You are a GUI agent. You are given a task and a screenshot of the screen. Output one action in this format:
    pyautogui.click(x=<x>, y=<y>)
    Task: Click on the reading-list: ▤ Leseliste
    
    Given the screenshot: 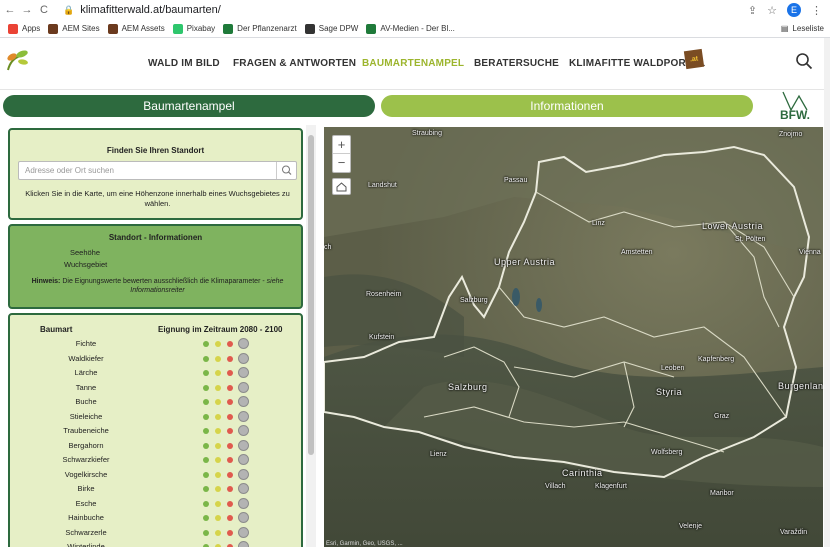 What is the action you would take?
    pyautogui.click(x=802, y=28)
    